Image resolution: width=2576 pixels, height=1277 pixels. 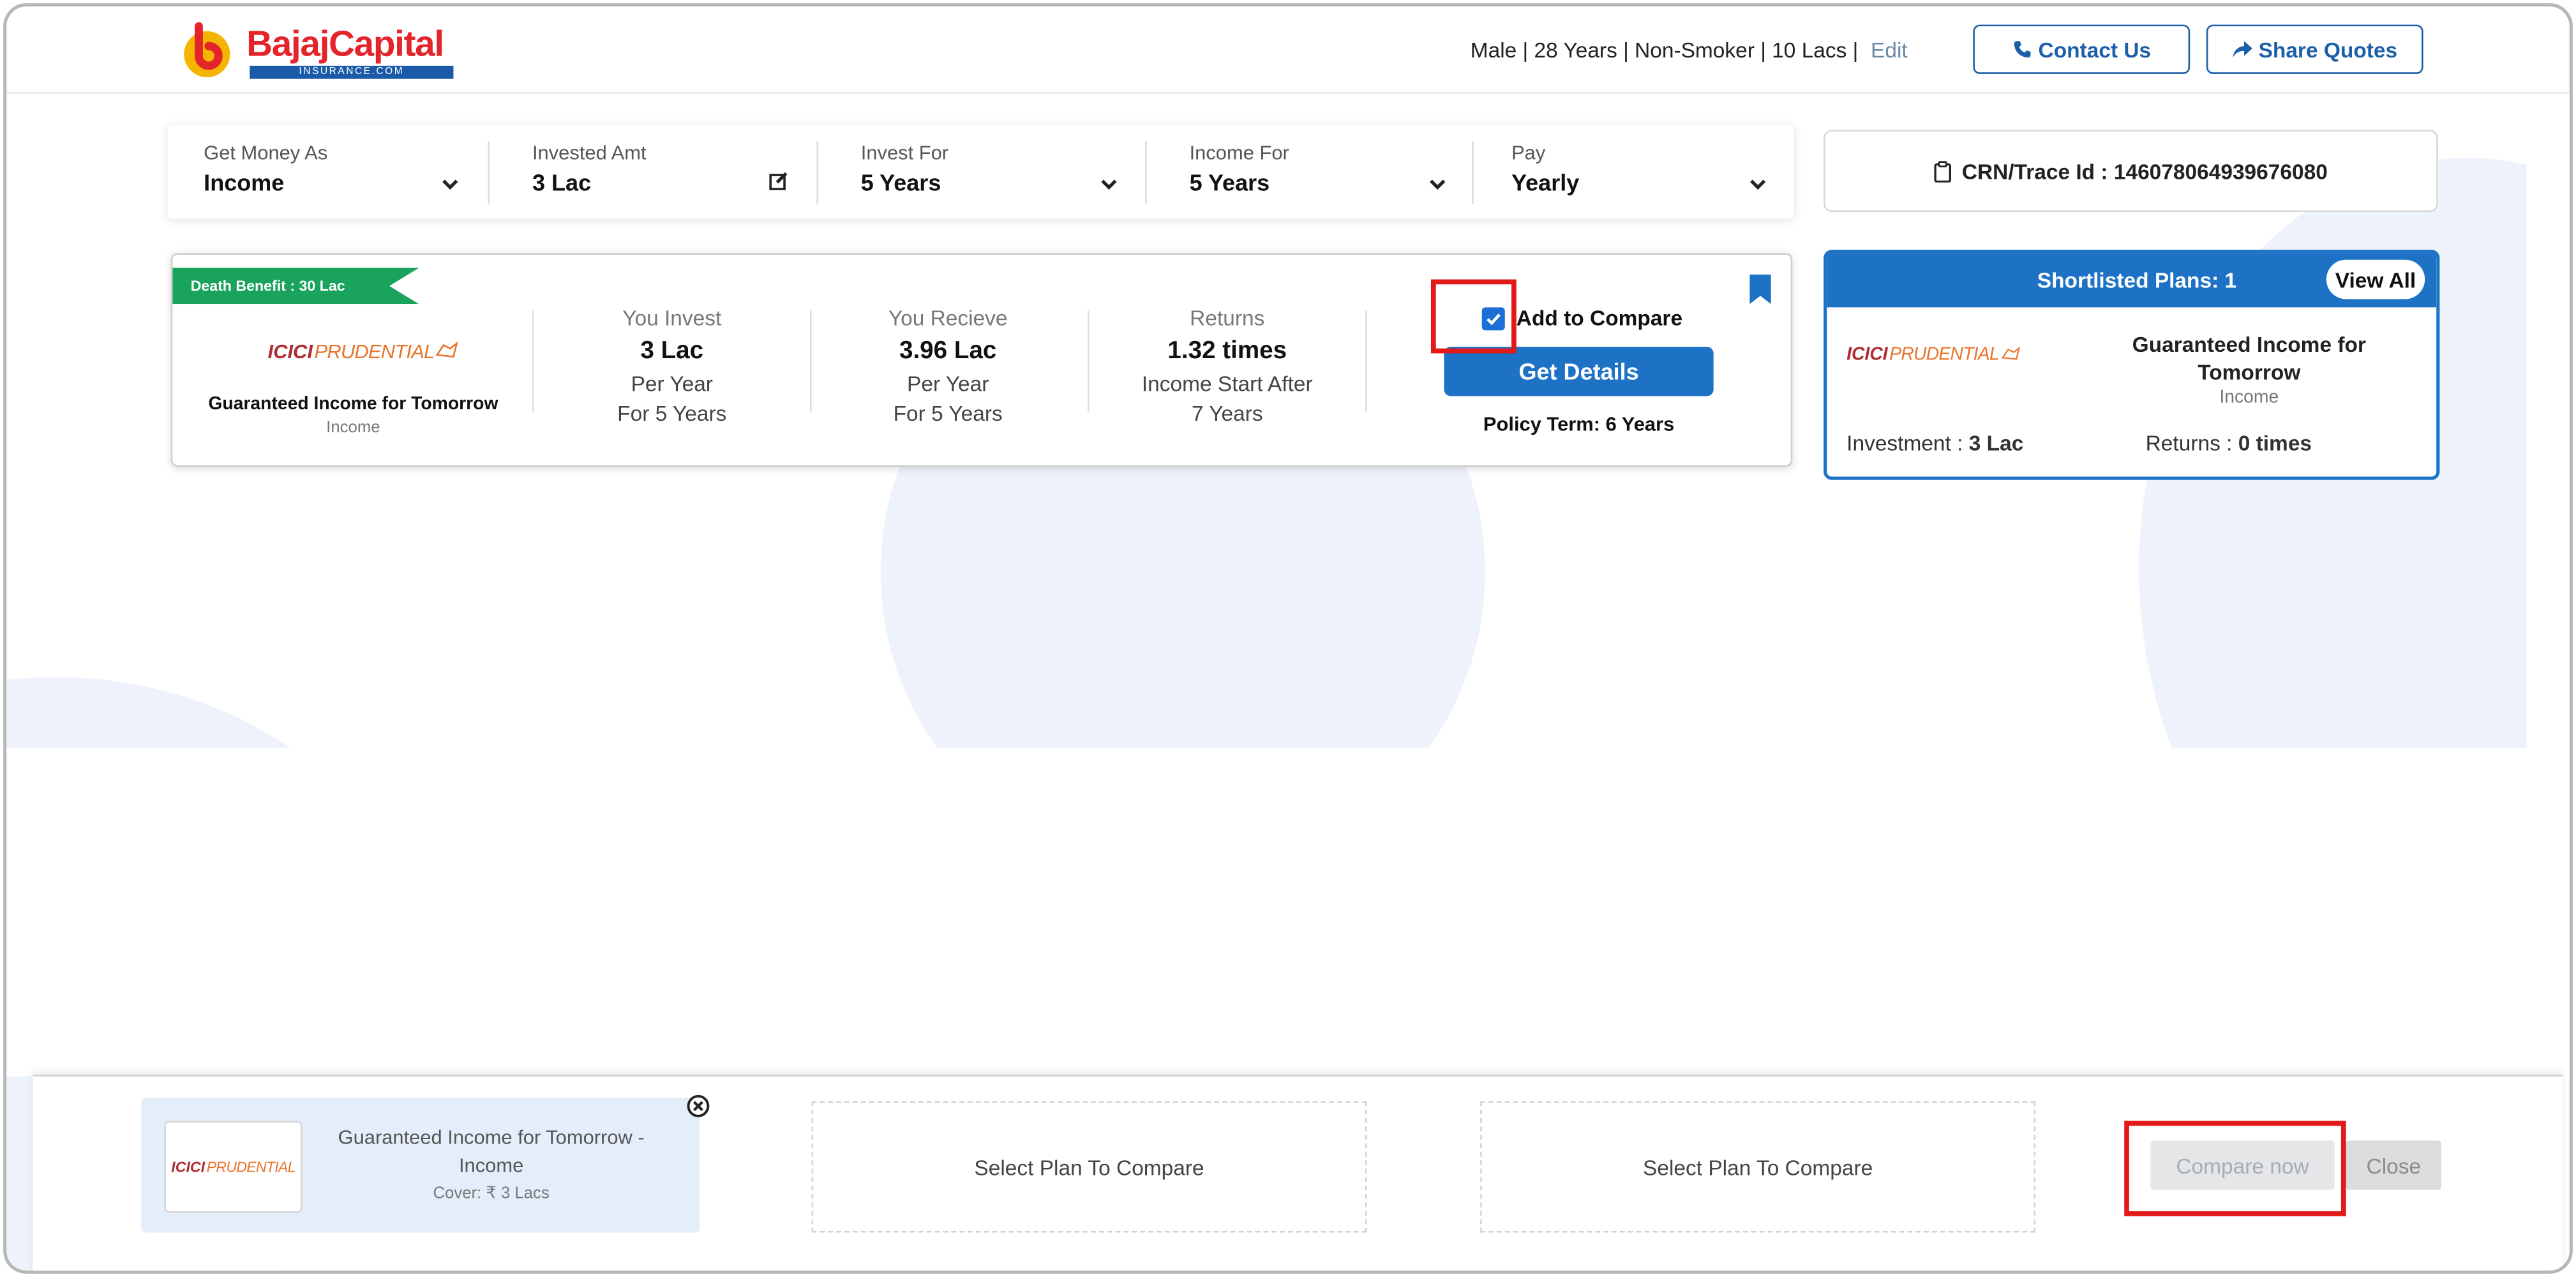 What do you see at coordinates (672, 413) in the screenshot?
I see `you-invest-duration: For 5 Years` at bounding box center [672, 413].